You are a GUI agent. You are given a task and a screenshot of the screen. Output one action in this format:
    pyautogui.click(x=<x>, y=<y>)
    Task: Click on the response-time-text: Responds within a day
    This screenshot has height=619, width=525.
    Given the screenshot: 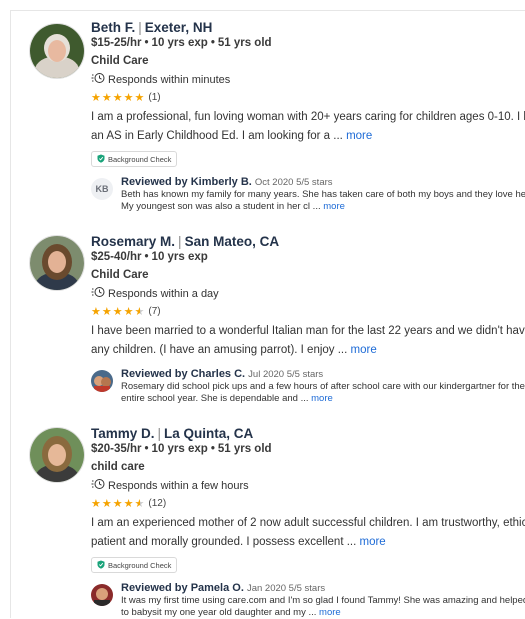 What is the action you would take?
    pyautogui.click(x=163, y=294)
    